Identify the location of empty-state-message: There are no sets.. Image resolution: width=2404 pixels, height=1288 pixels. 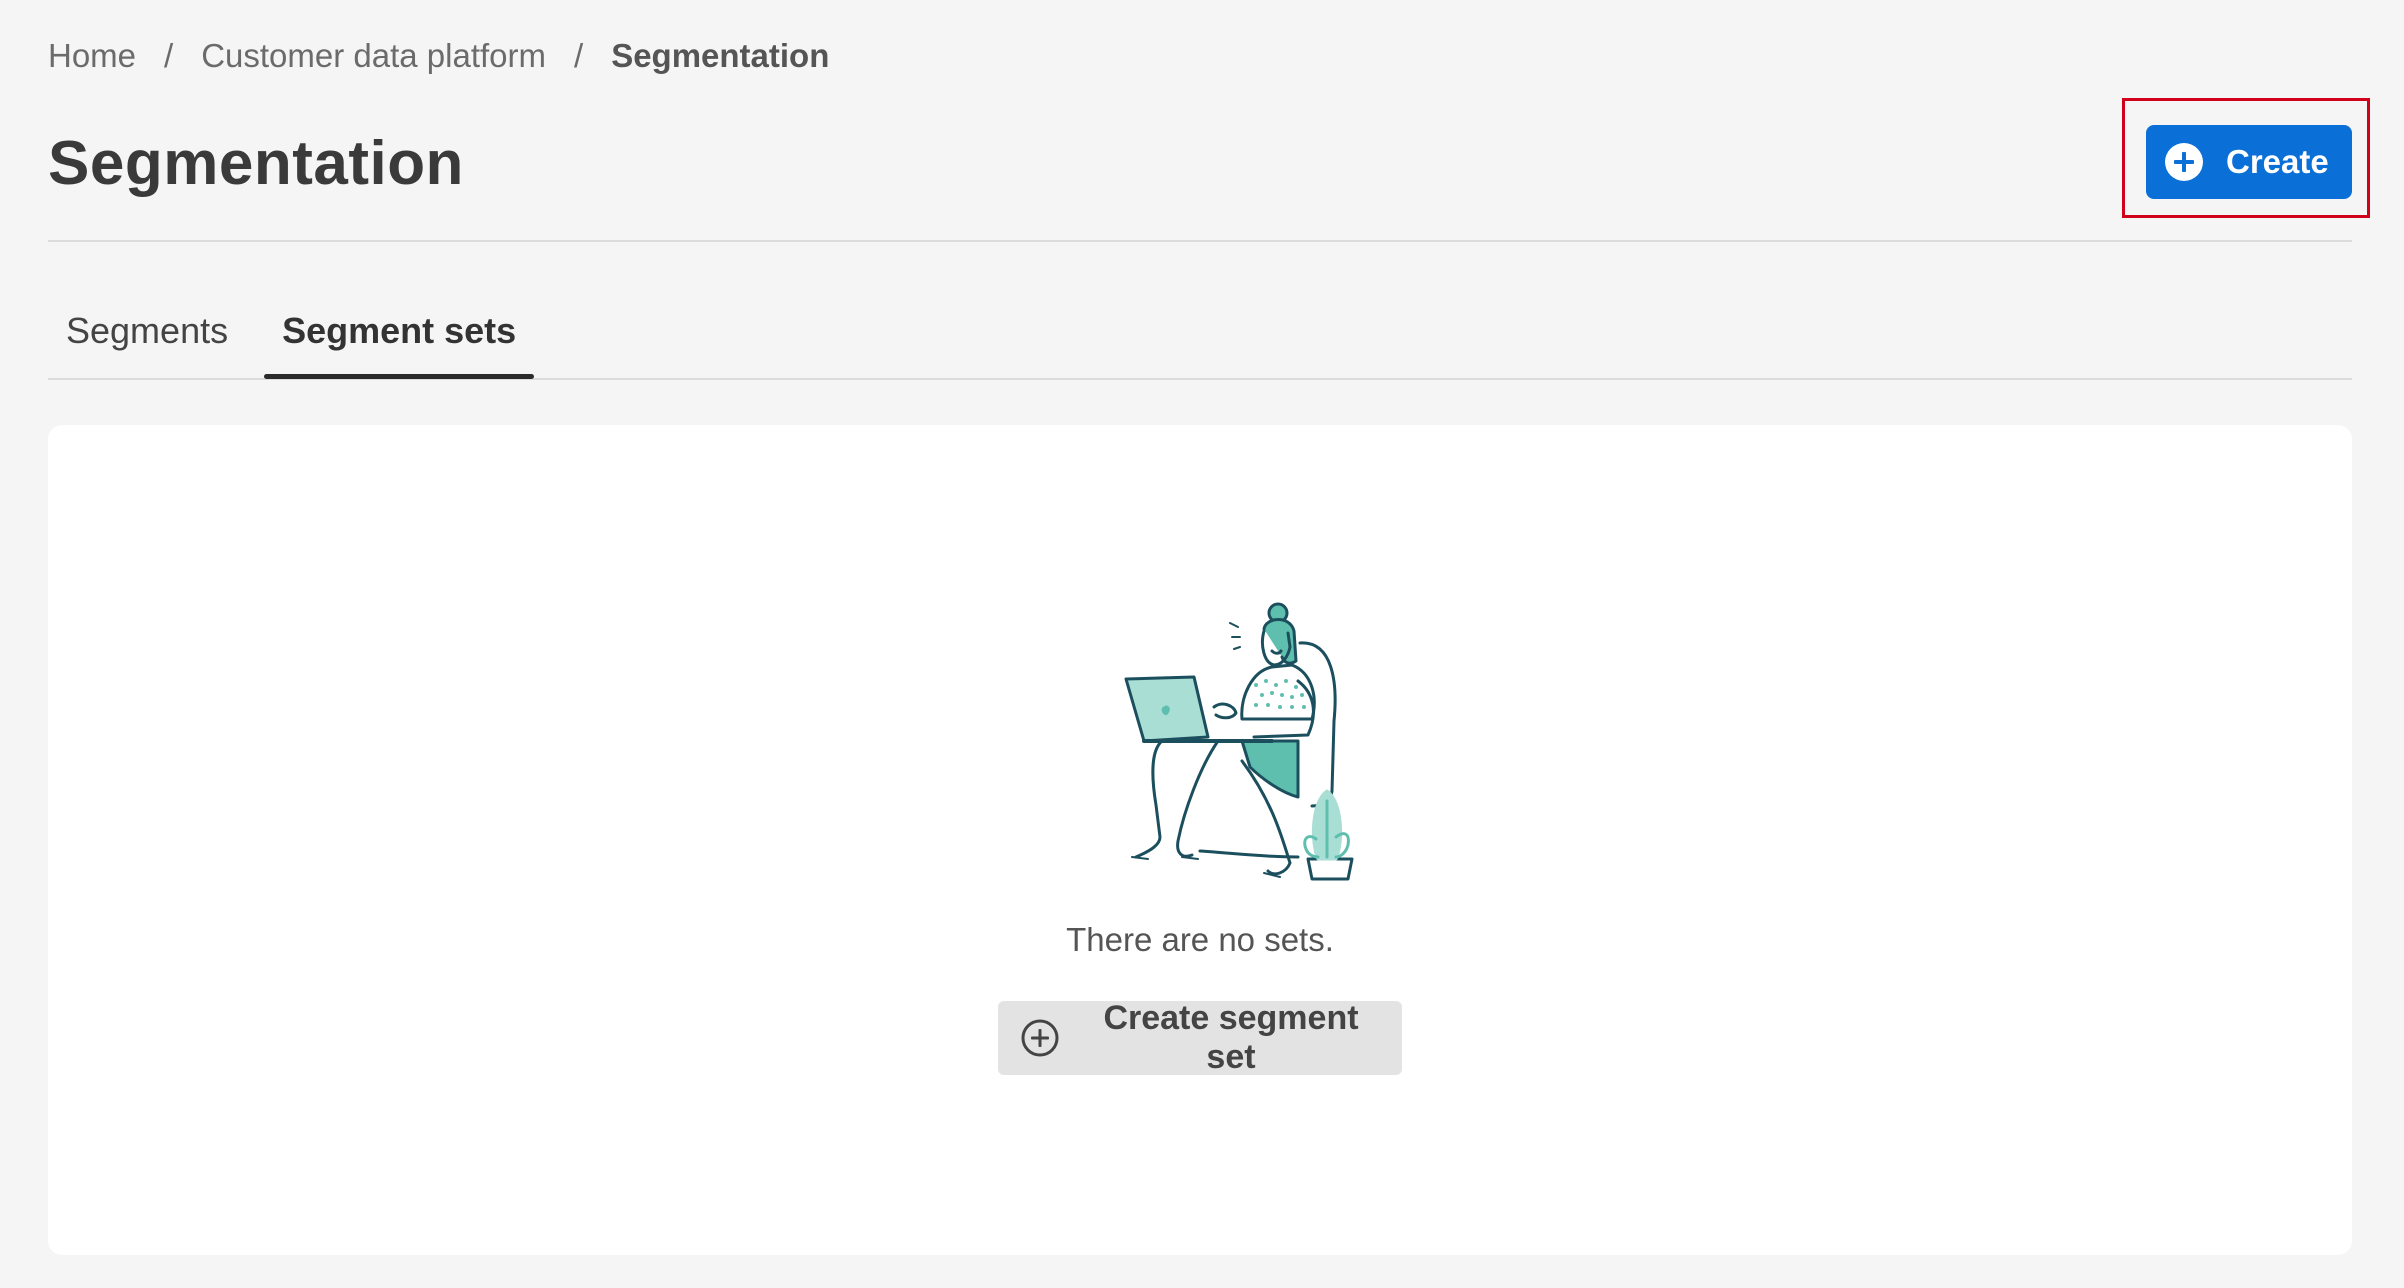
(1200, 939).